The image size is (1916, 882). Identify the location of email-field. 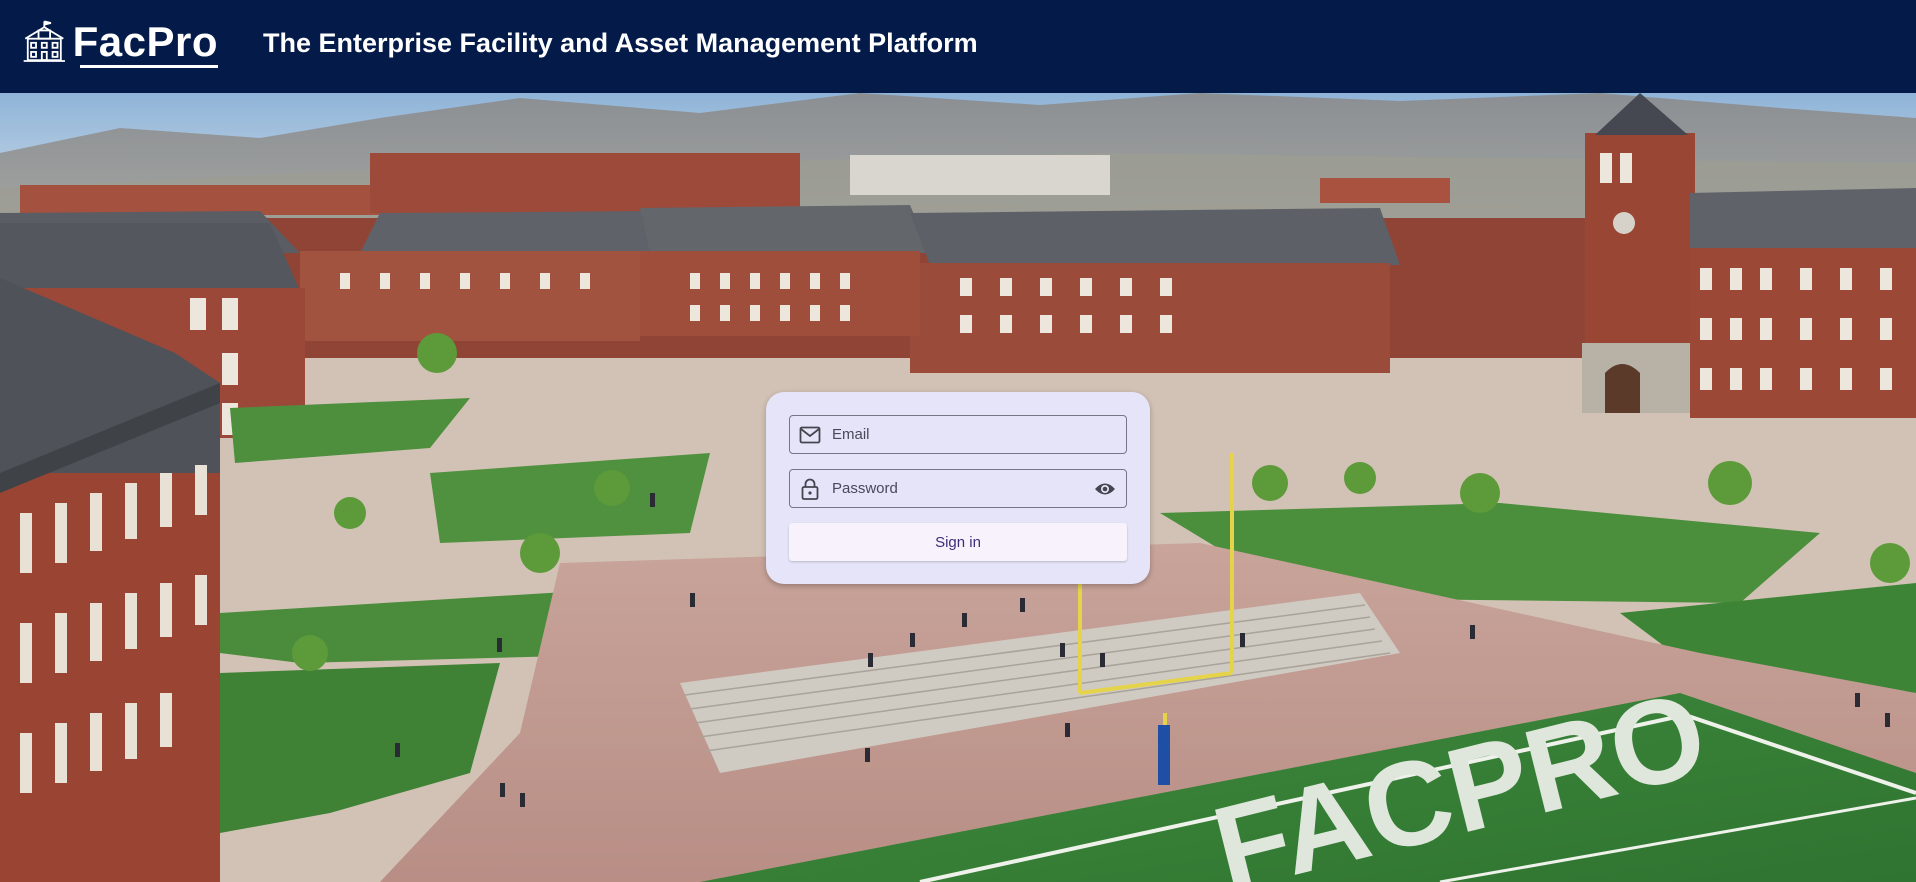
(958, 434).